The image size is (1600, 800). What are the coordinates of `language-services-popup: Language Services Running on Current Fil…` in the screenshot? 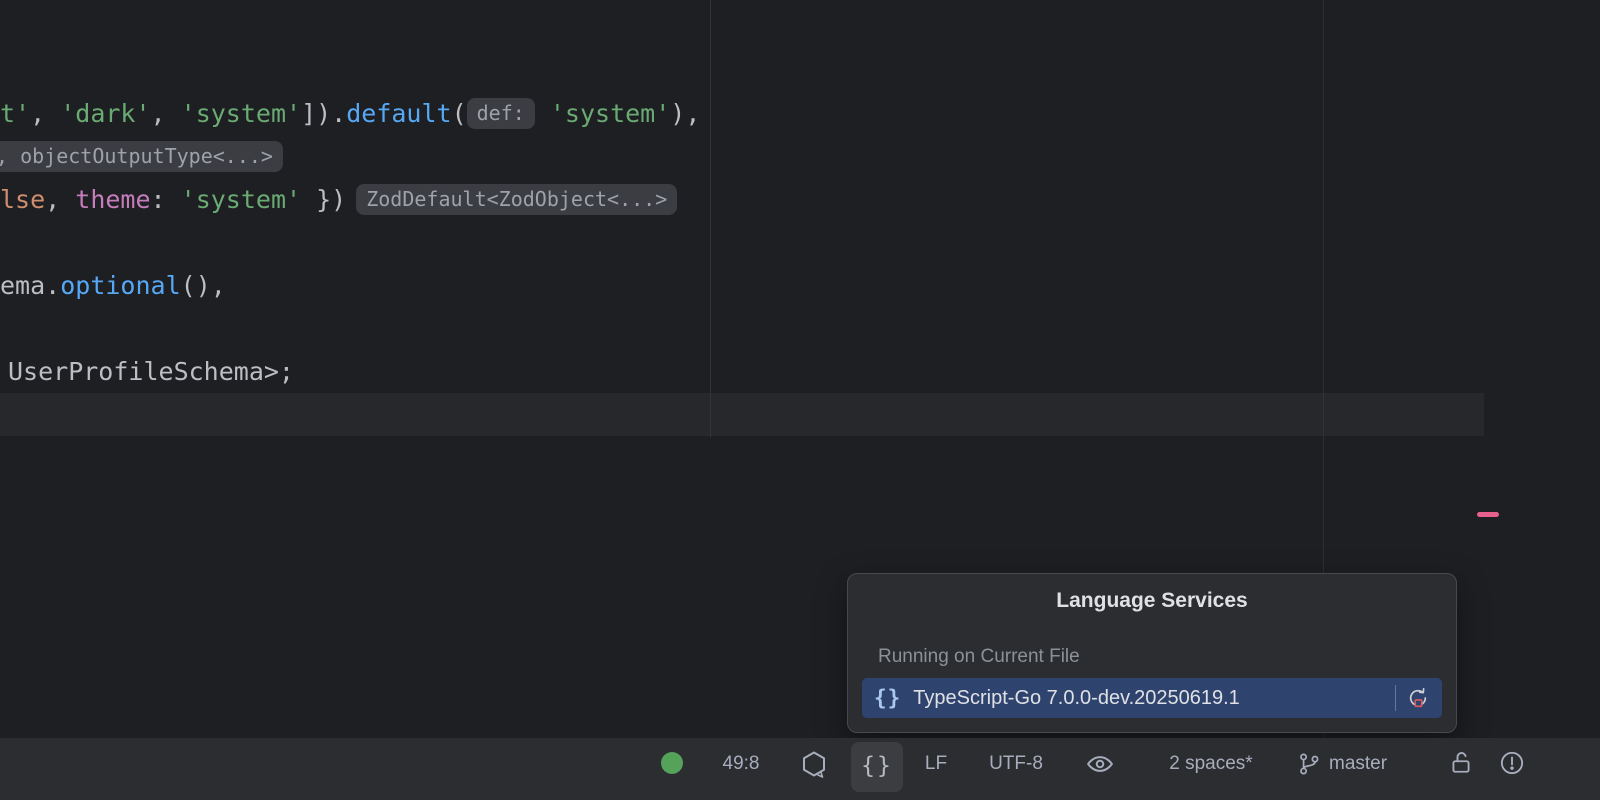 It's located at (1152, 653).